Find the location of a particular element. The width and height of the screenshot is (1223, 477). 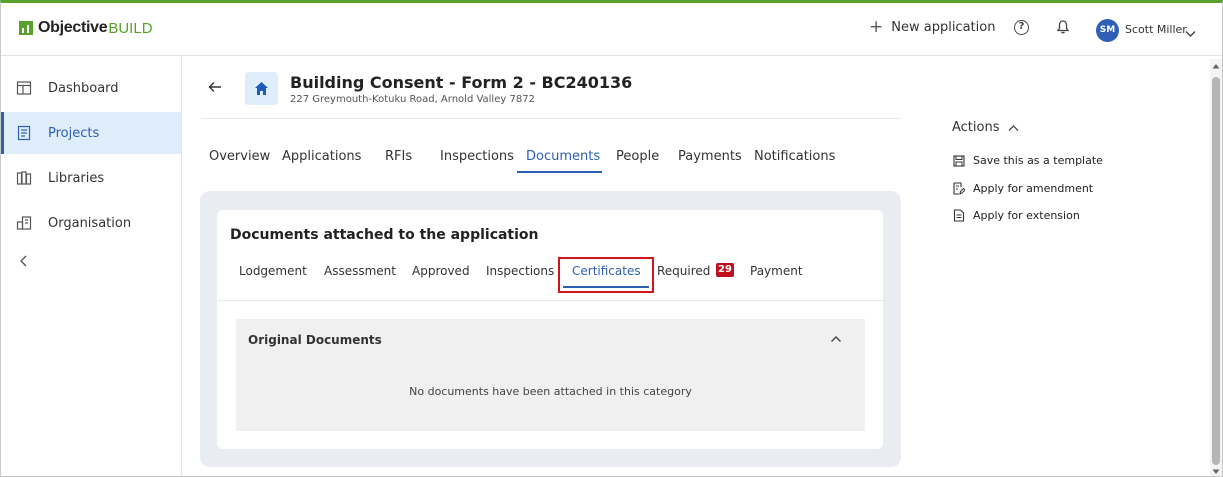

sidebar-item-label: Projects is located at coordinates (74, 133).